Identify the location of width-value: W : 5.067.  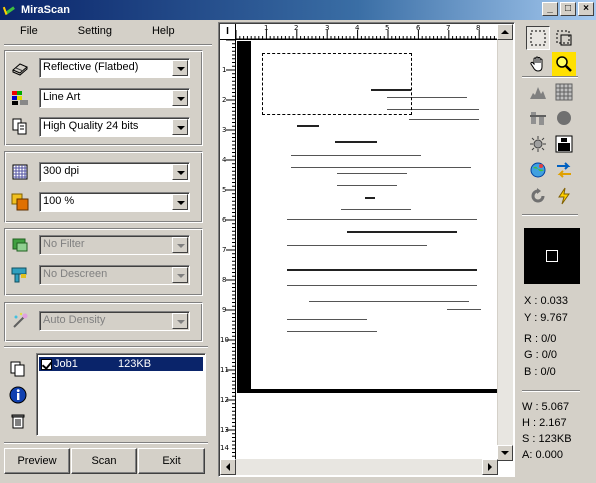
(546, 407).